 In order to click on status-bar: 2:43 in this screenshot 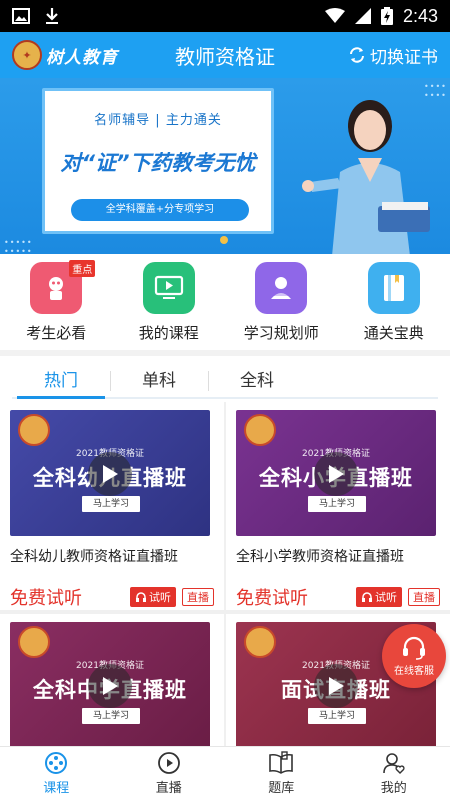, I will do `click(225, 16)`.